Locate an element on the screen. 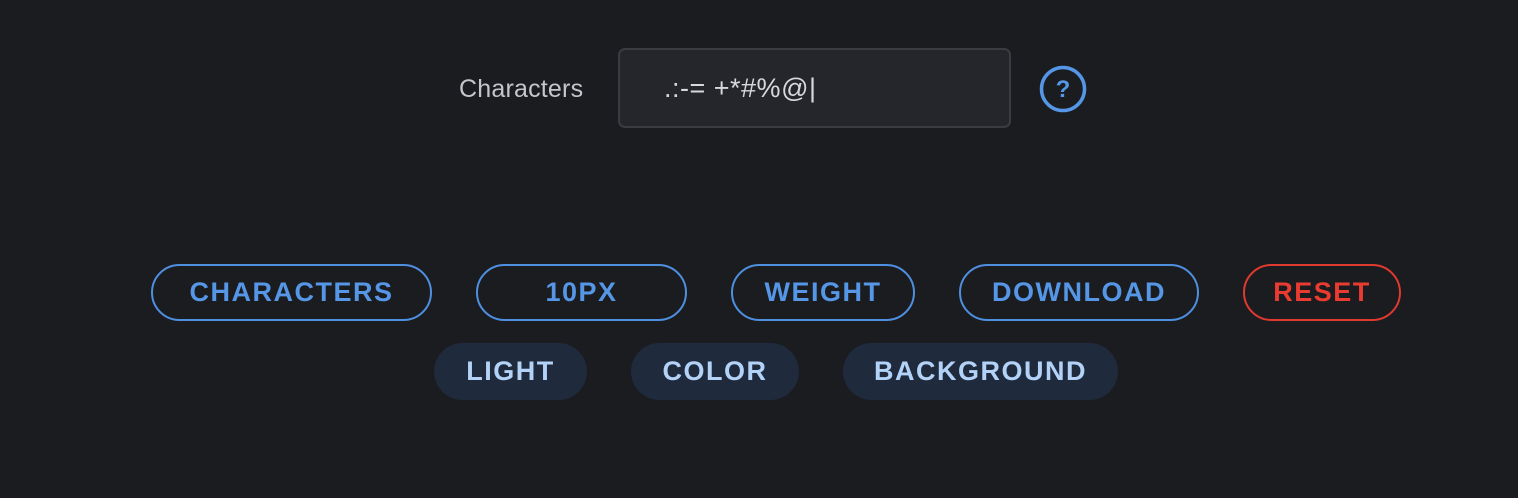  reset-button: RESET is located at coordinates (1322, 292).